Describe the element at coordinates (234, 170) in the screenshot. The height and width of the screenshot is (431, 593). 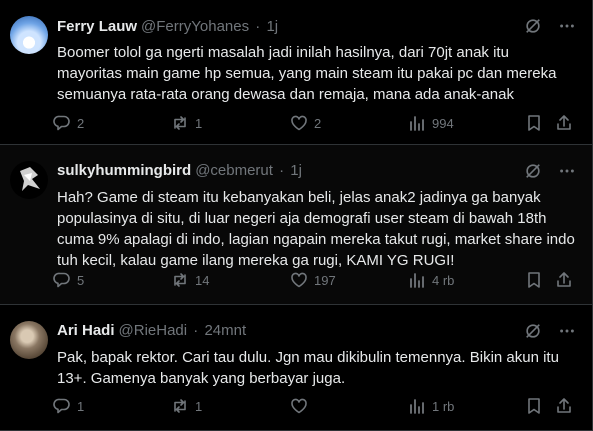
I see `handle: @cebmerut` at that location.